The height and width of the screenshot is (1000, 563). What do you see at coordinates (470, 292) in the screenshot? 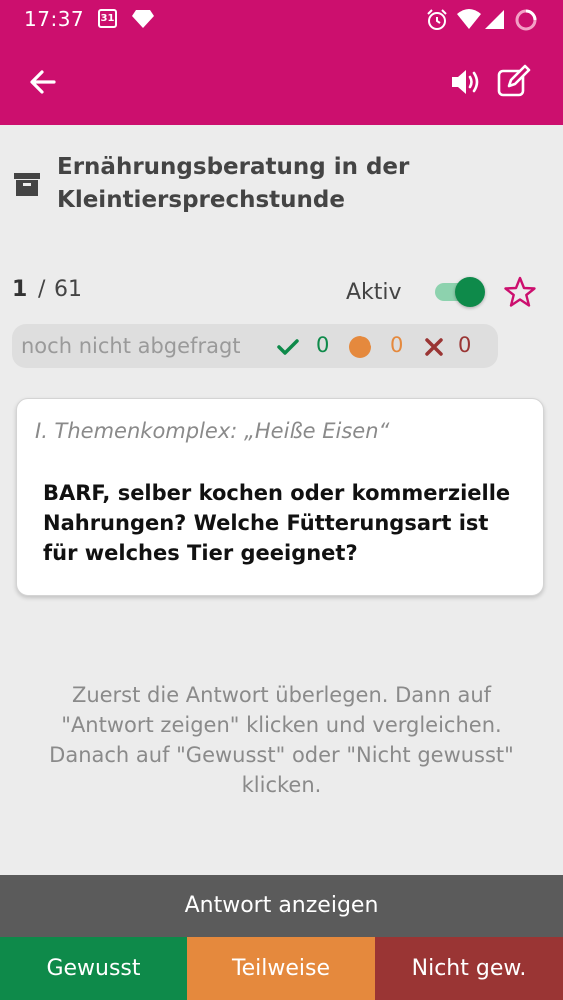
I see `toggle-thumb` at bounding box center [470, 292].